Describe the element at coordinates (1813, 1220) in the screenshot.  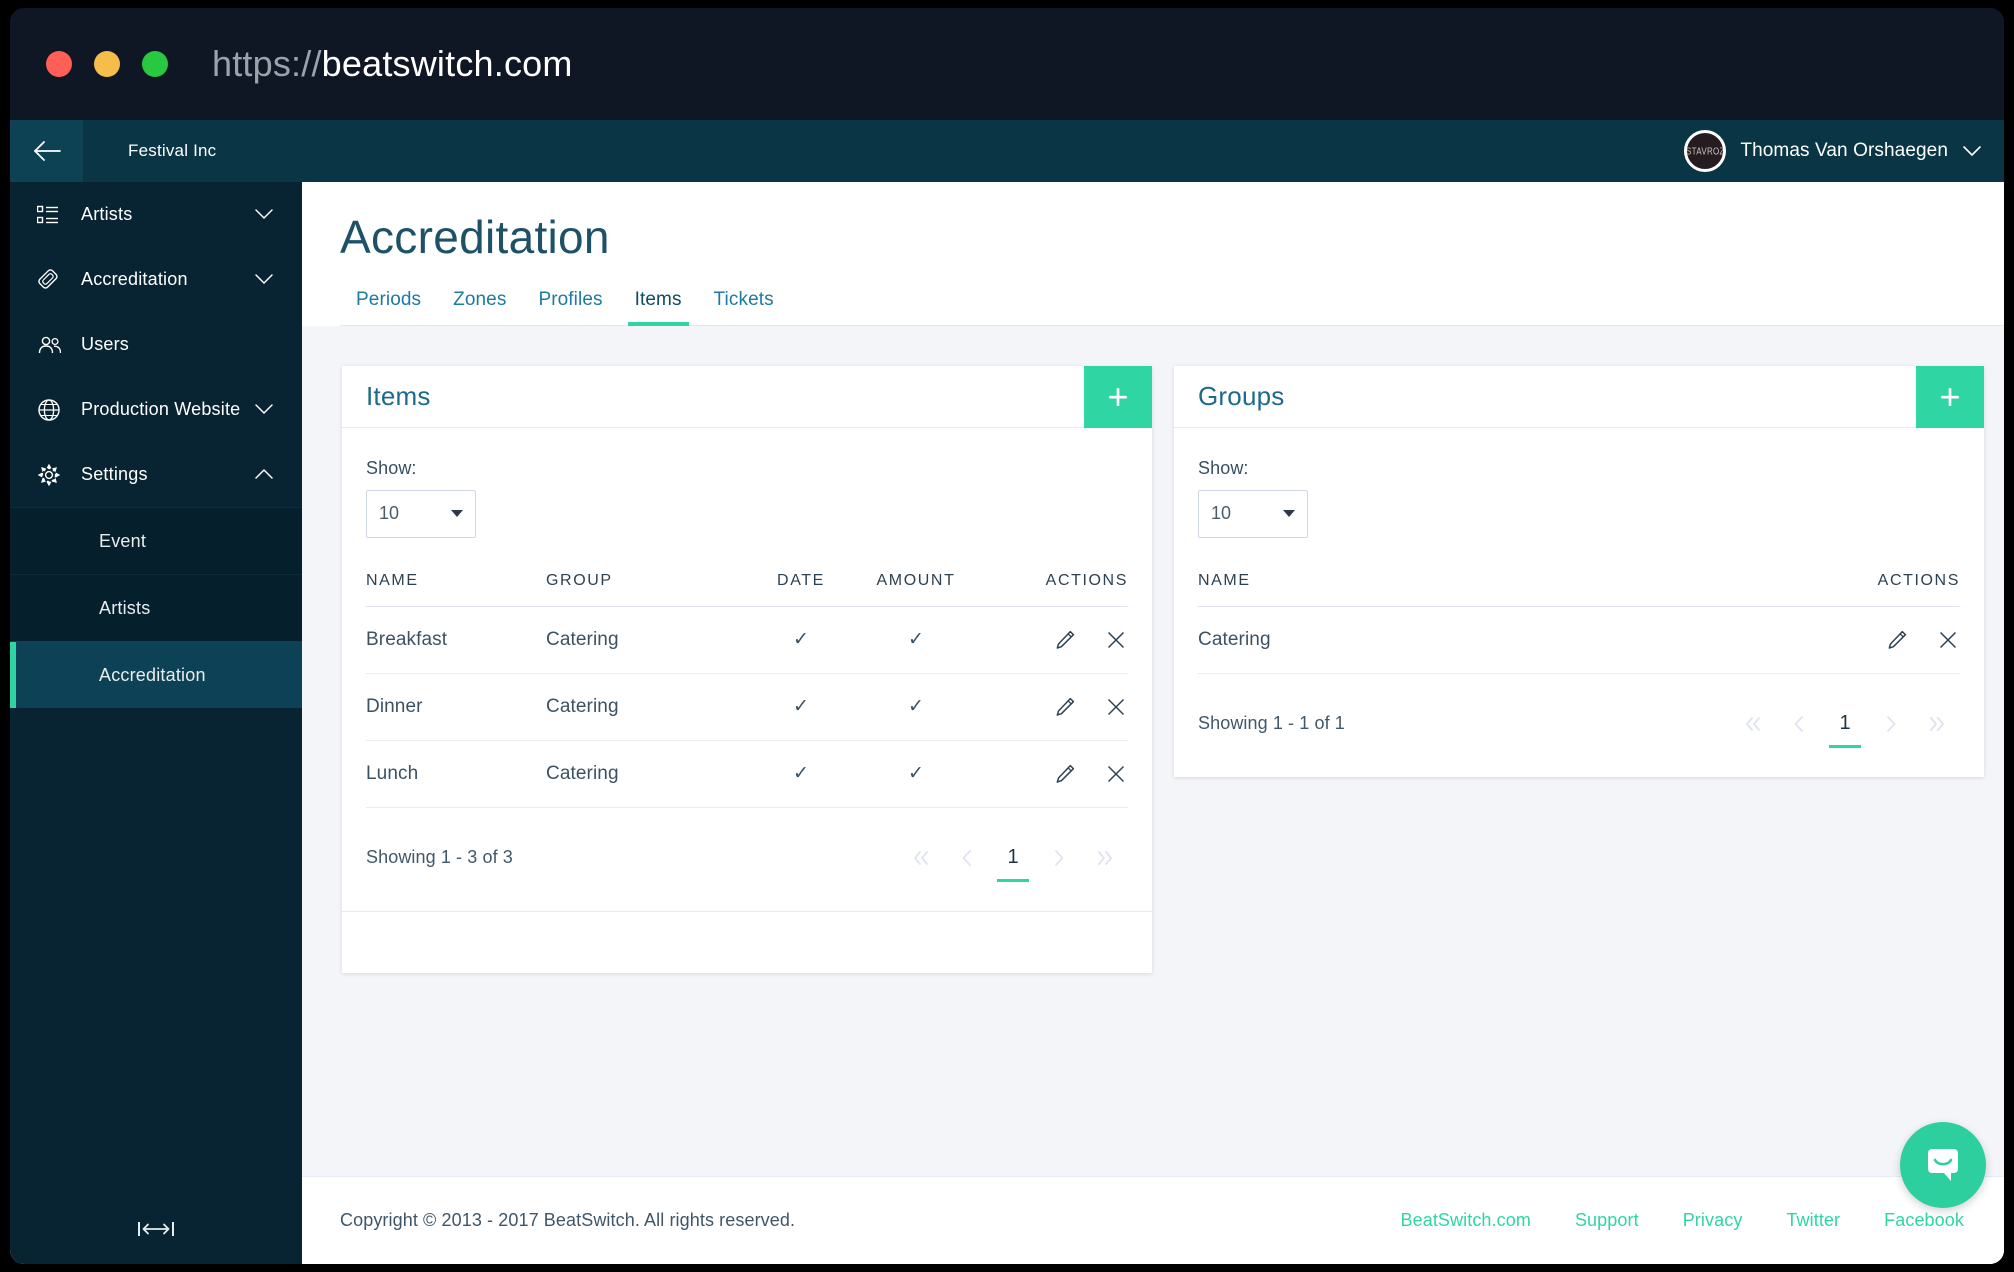
I see `footer-link-twitter: Twitter` at that location.